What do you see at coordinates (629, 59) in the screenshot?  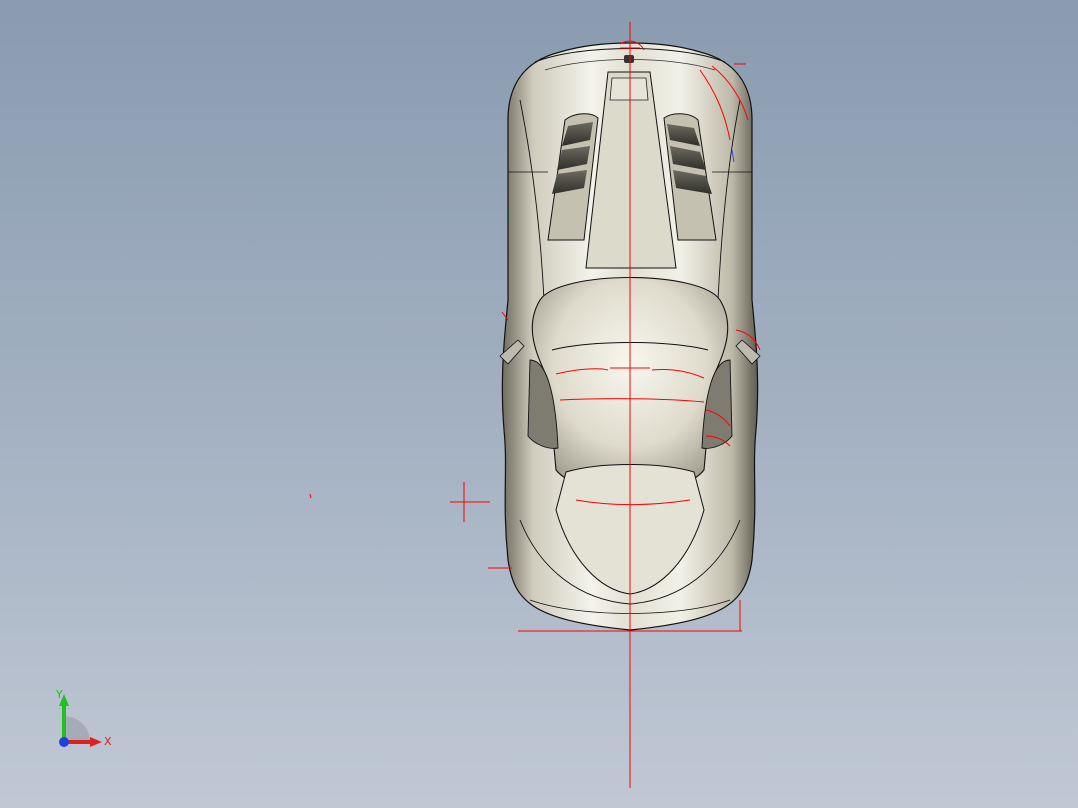 I see `hood-emblem` at bounding box center [629, 59].